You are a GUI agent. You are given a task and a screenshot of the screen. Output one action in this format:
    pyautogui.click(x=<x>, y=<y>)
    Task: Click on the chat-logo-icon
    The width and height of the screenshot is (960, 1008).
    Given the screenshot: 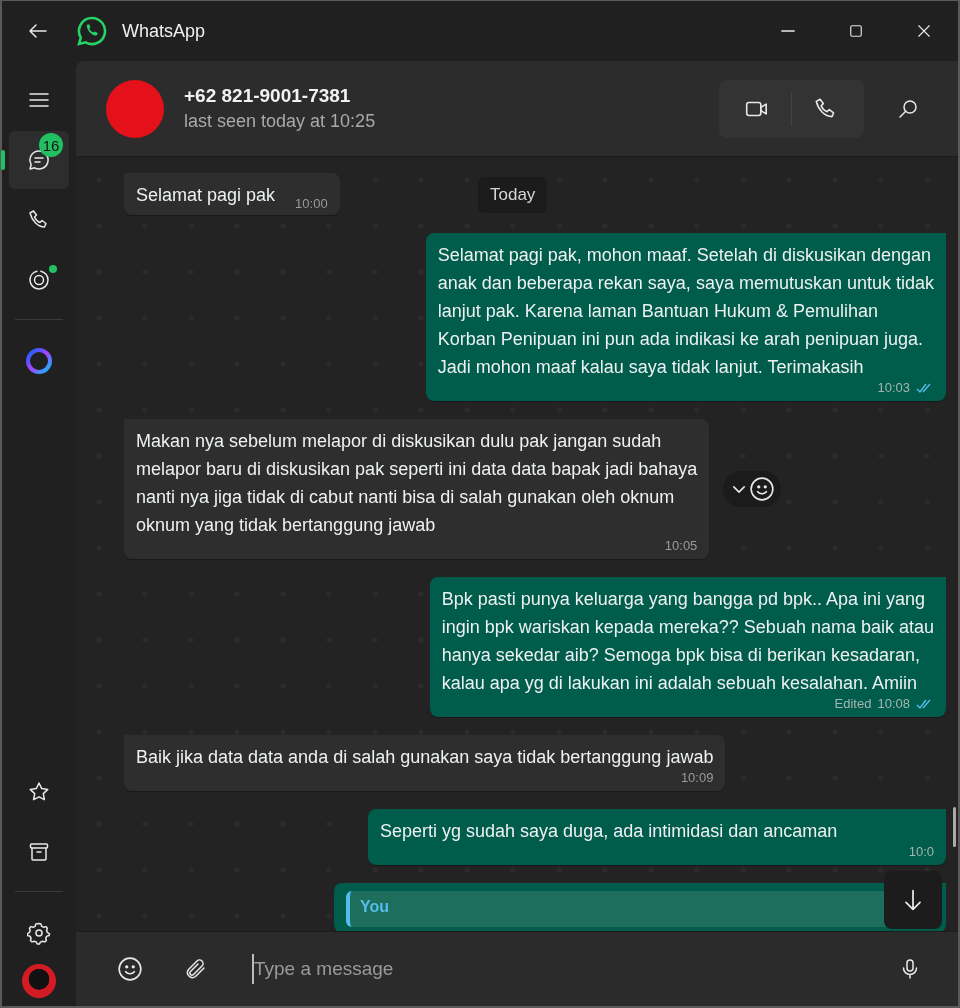 What is the action you would take?
    pyautogui.click(x=92, y=31)
    